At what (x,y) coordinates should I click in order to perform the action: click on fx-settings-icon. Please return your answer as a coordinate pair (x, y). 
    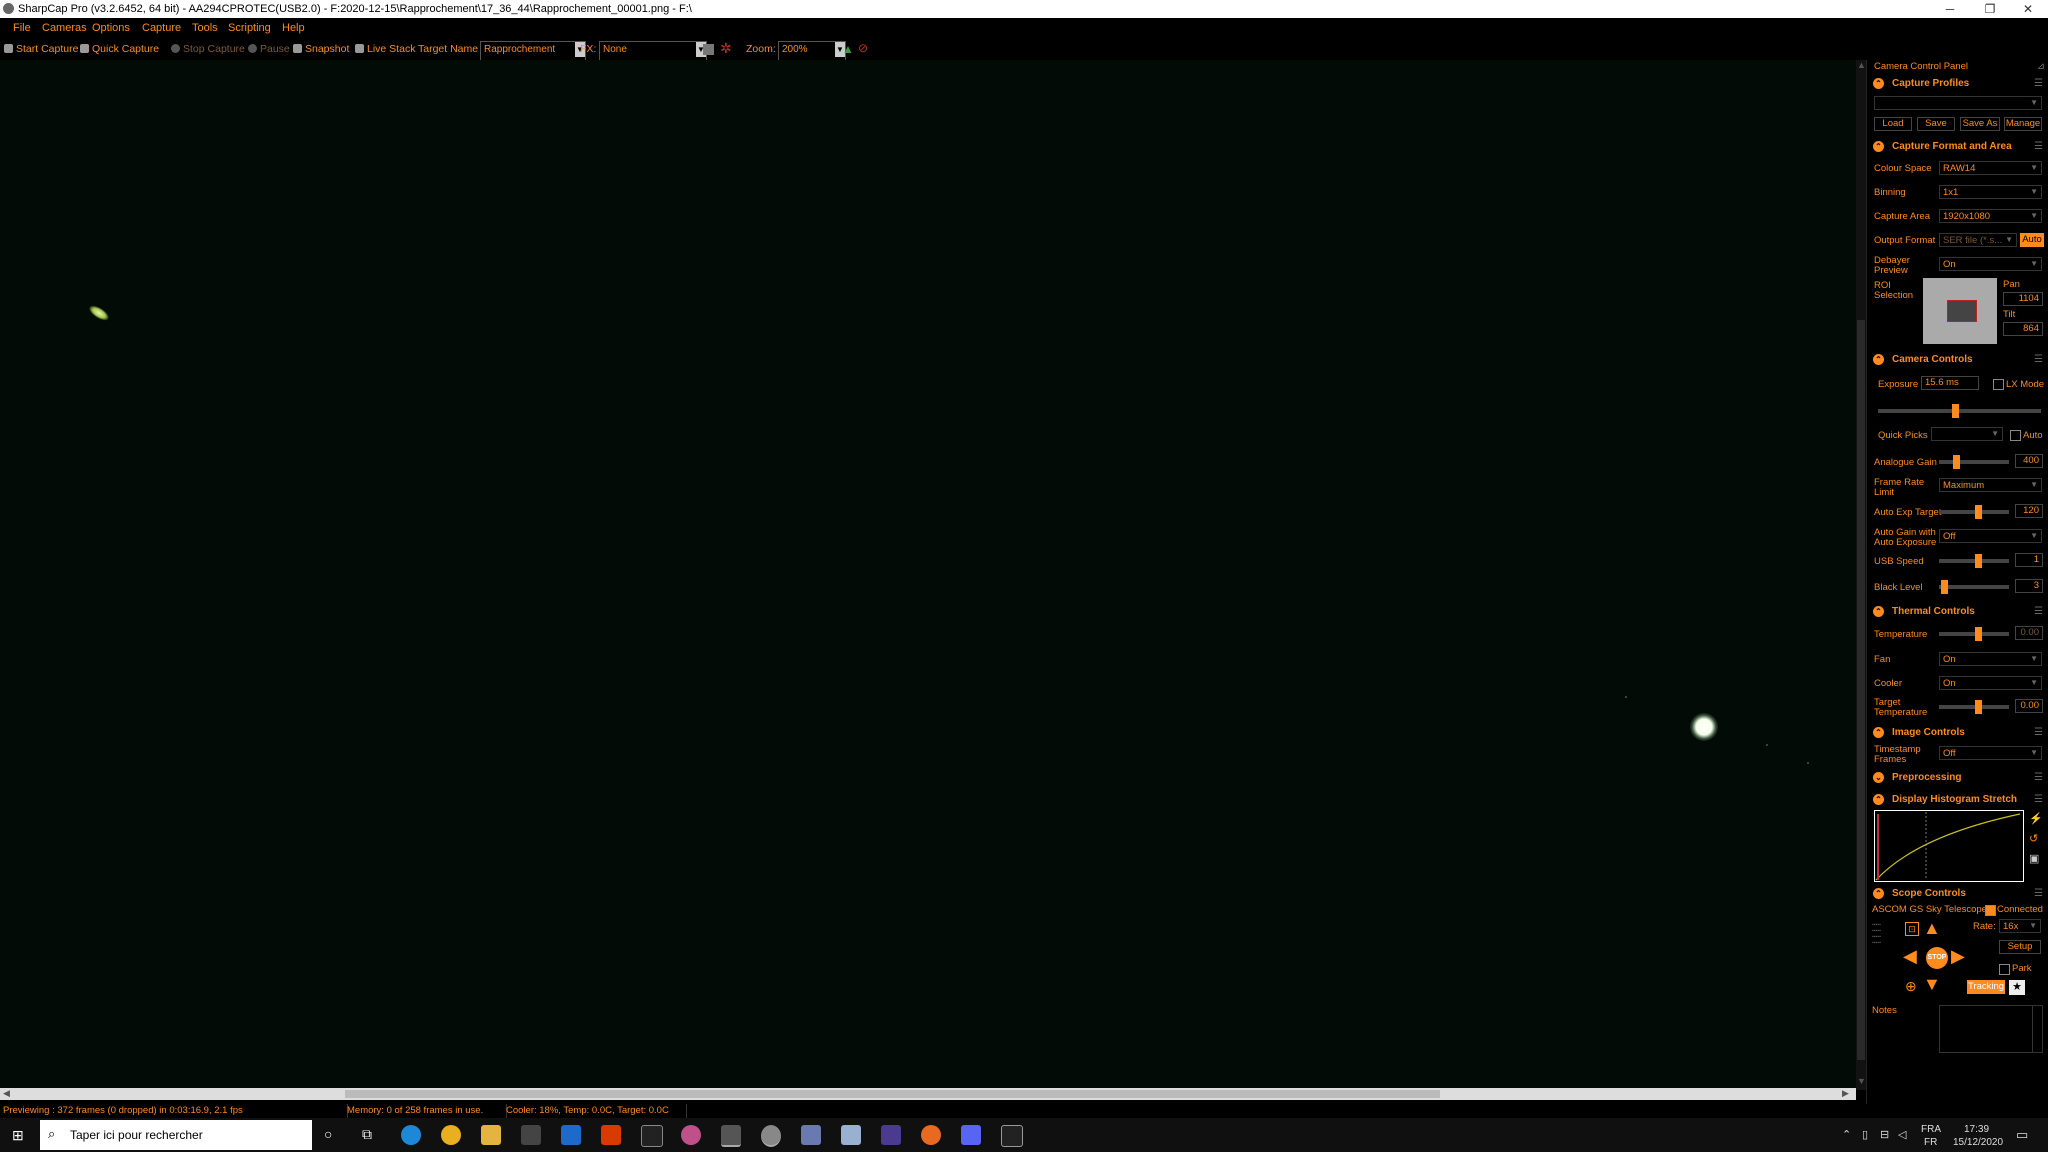
    Looking at the image, I should click on (708, 49).